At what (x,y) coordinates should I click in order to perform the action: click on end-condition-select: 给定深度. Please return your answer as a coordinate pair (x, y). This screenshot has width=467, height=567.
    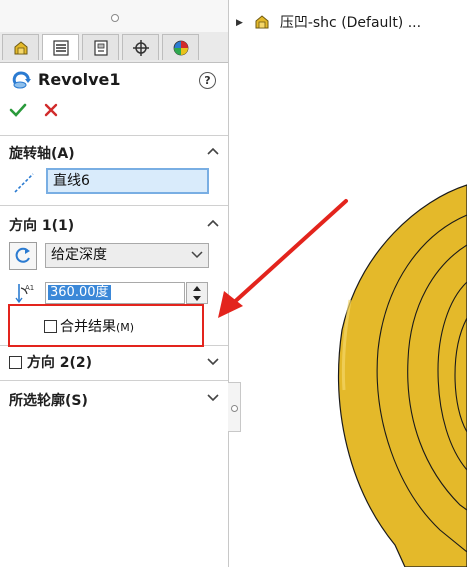
    Looking at the image, I should click on (127, 255).